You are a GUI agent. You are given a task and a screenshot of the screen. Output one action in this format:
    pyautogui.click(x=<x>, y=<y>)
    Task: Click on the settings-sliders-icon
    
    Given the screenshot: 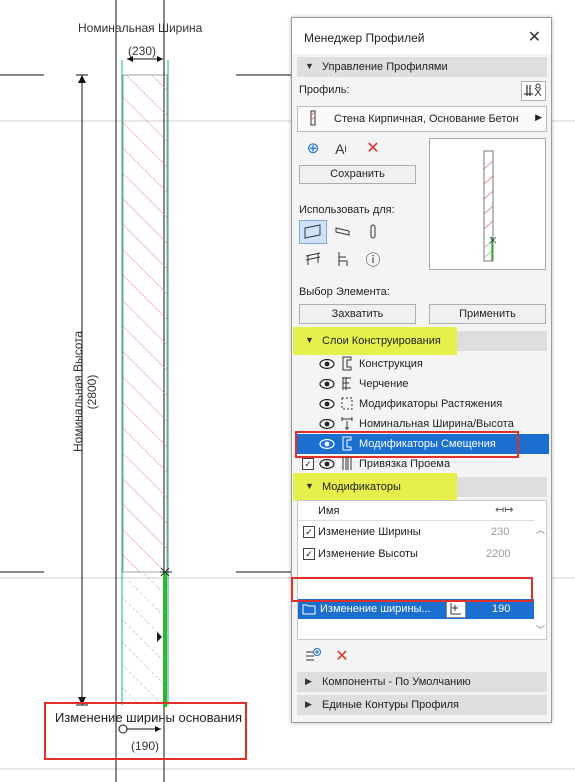 What is the action you would take?
    pyautogui.click(x=533, y=90)
    